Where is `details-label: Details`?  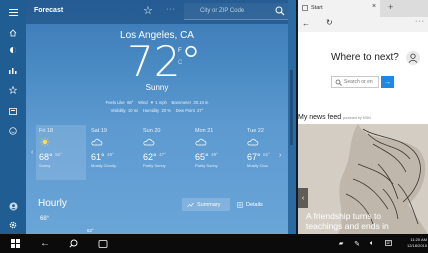 details-label: Details is located at coordinates (254, 204).